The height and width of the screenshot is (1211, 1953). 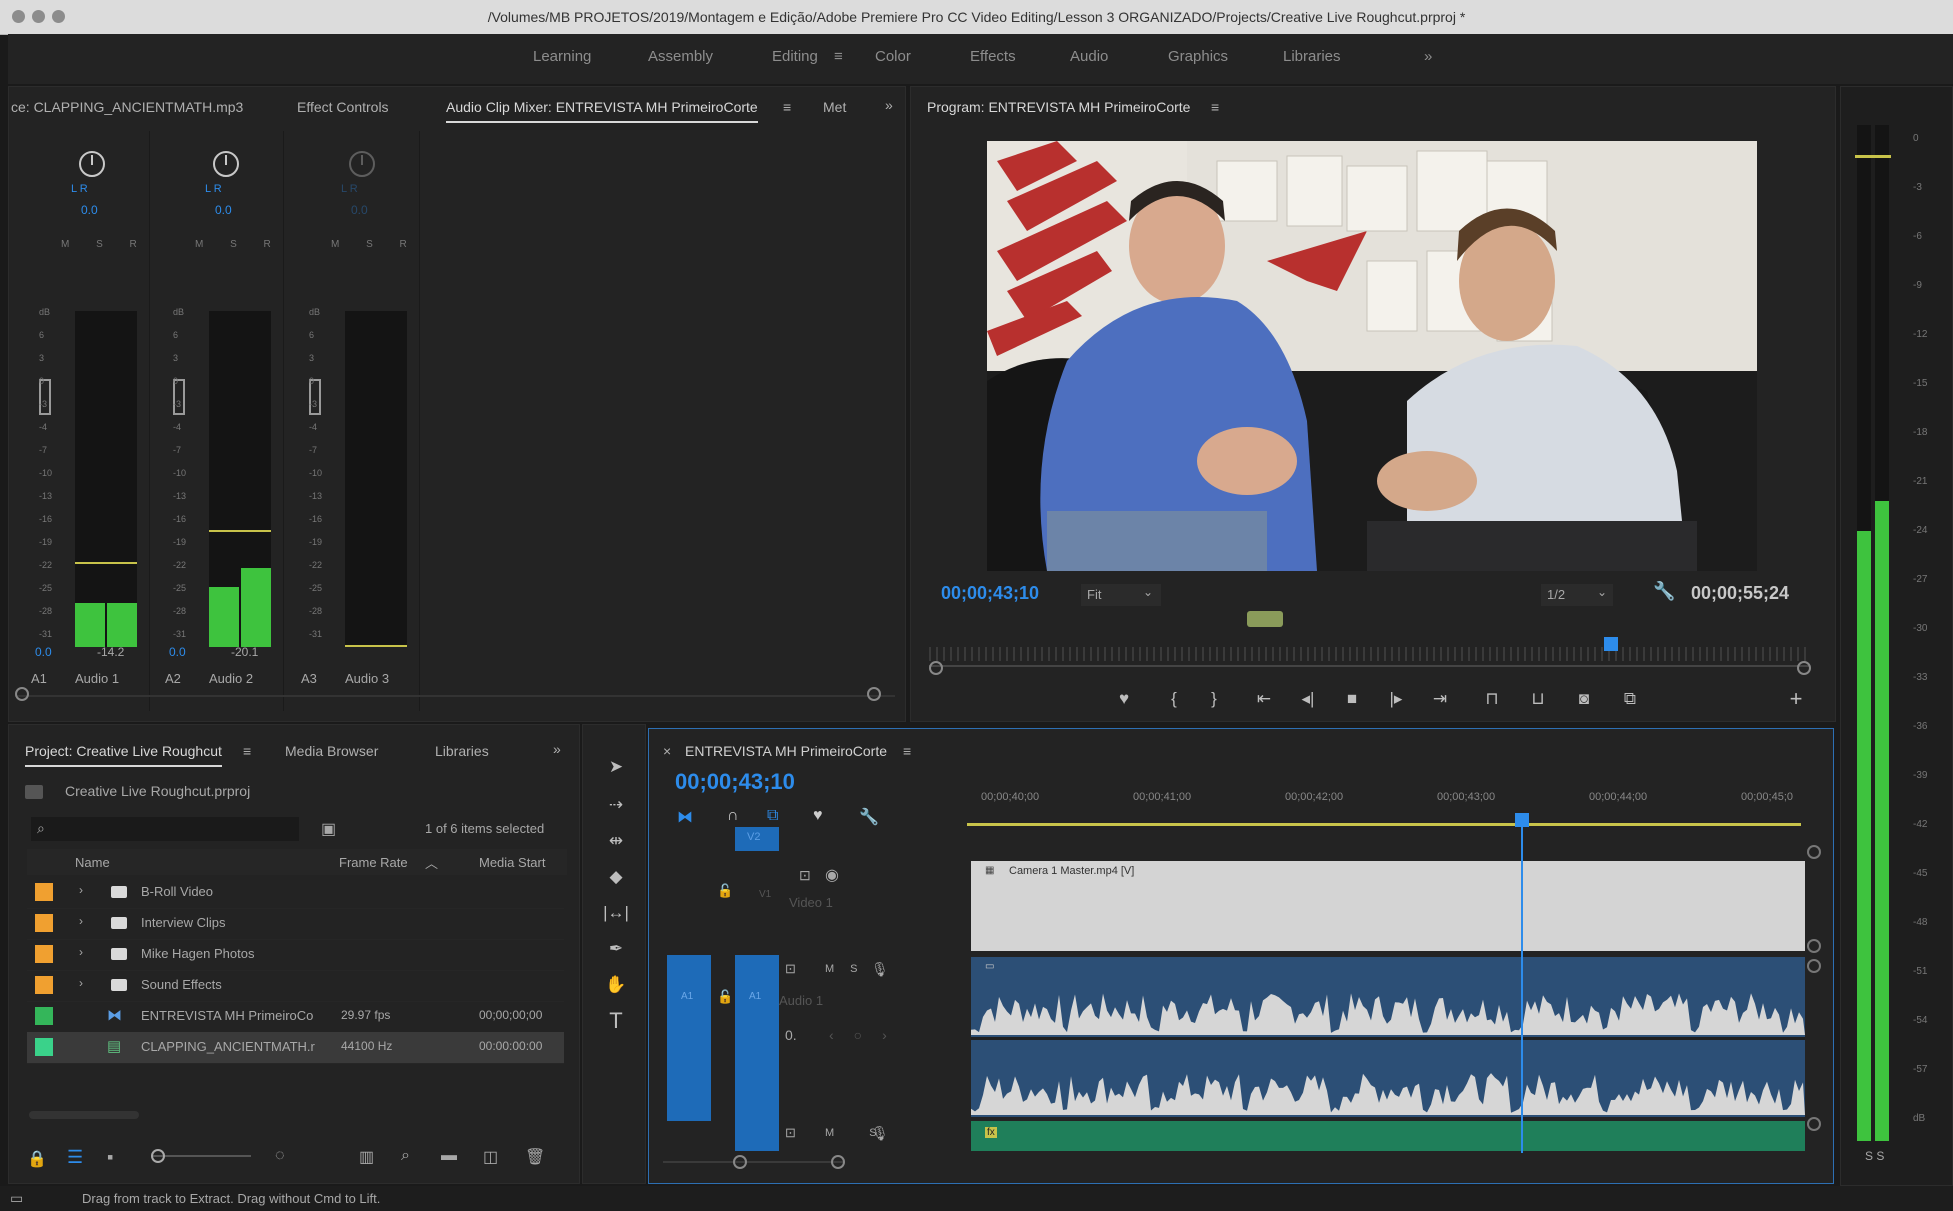 I want to click on program-time-ruler, so click(x=1369, y=654).